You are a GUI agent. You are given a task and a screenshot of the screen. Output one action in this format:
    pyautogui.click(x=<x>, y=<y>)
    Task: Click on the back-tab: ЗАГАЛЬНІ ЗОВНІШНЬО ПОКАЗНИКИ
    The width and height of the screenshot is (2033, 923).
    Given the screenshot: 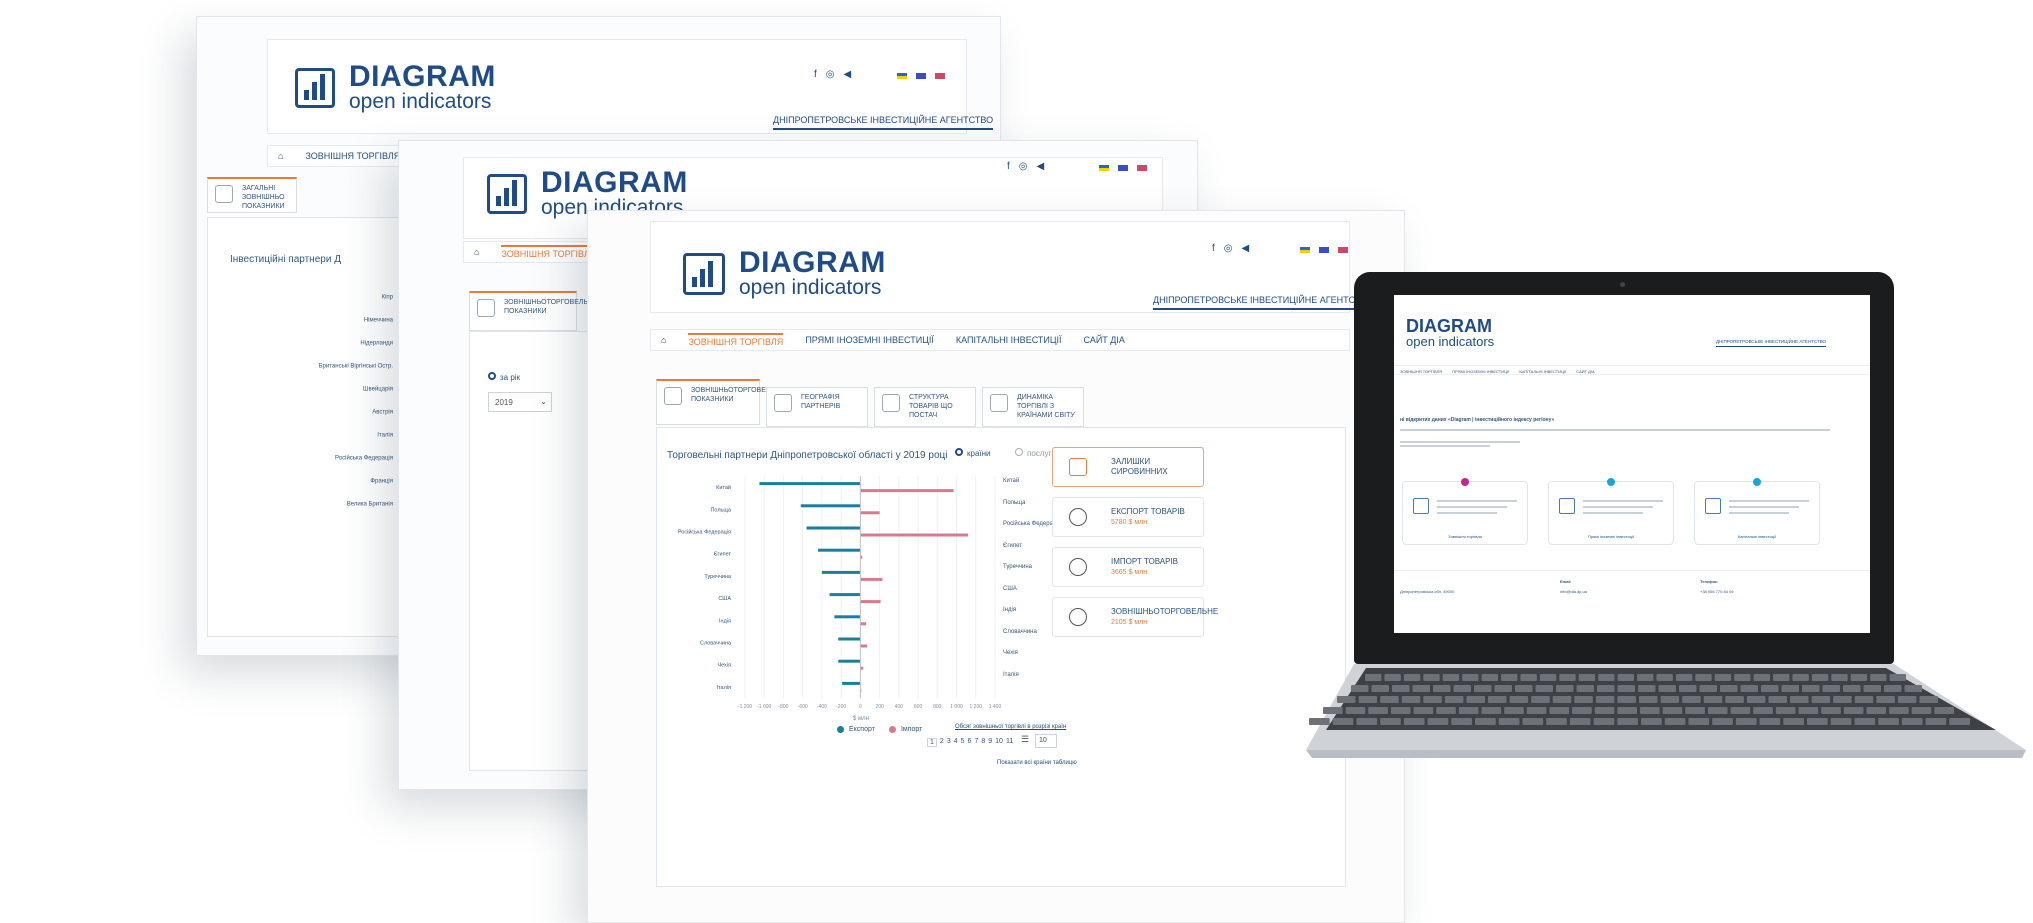 What is the action you would take?
    pyautogui.click(x=252, y=195)
    